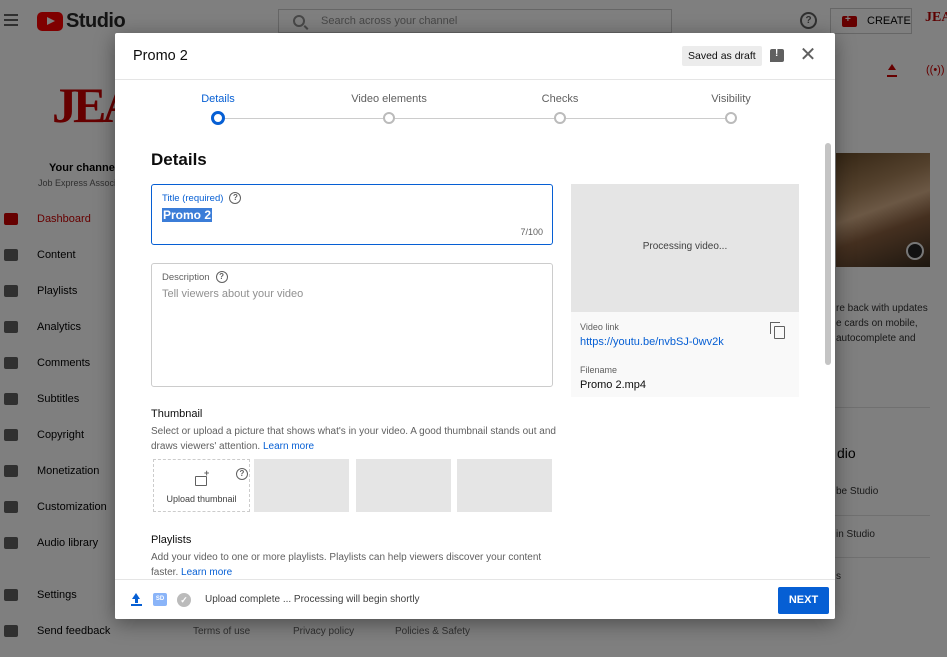 The width and height of the screenshot is (947, 657). What do you see at coordinates (803, 600) in the screenshot?
I see `next-button: NEXT` at bounding box center [803, 600].